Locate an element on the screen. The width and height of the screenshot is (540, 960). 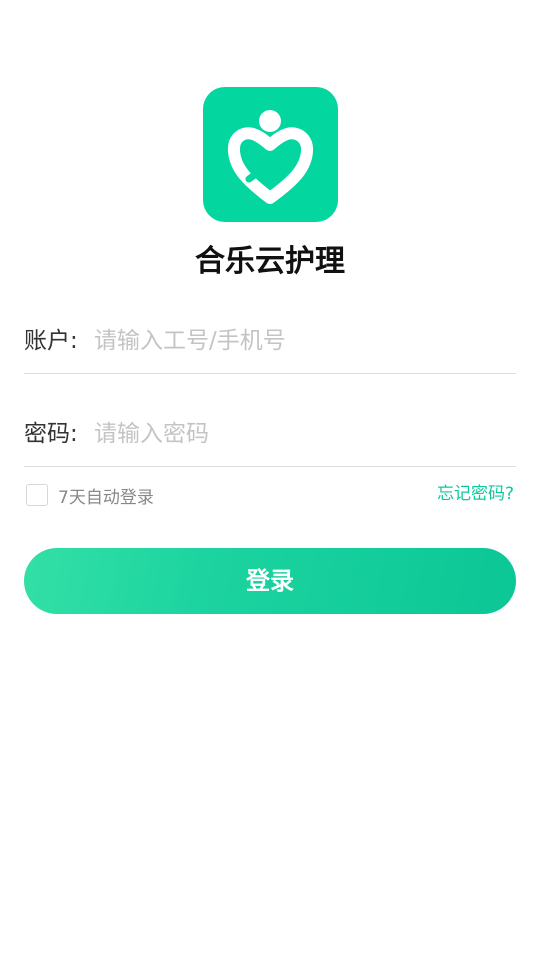
heart-person-icon is located at coordinates (270, 157).